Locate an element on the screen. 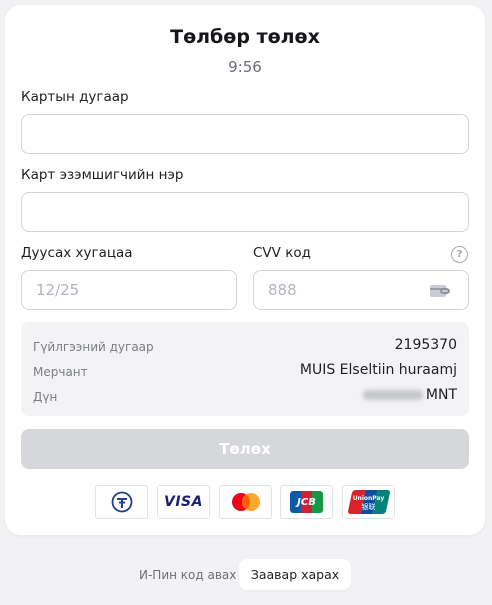  visa-icon: VISA is located at coordinates (183, 502).